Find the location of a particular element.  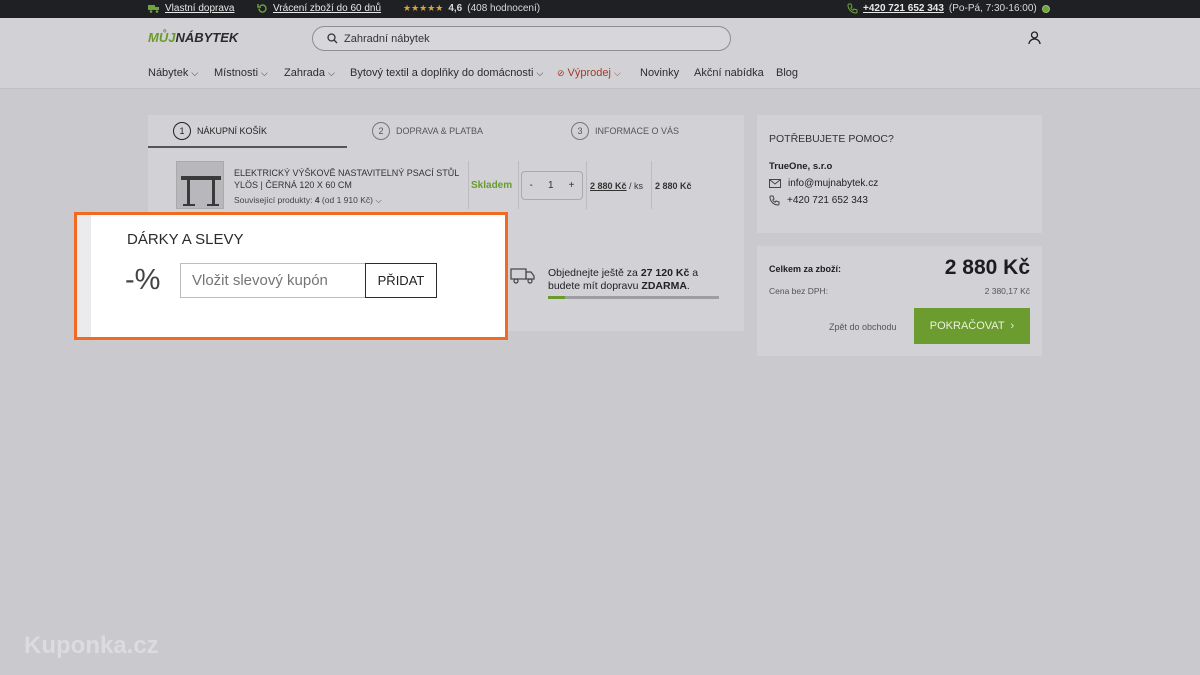

step-label: NÁKUPNÍ KOŠÍK is located at coordinates (232, 131).